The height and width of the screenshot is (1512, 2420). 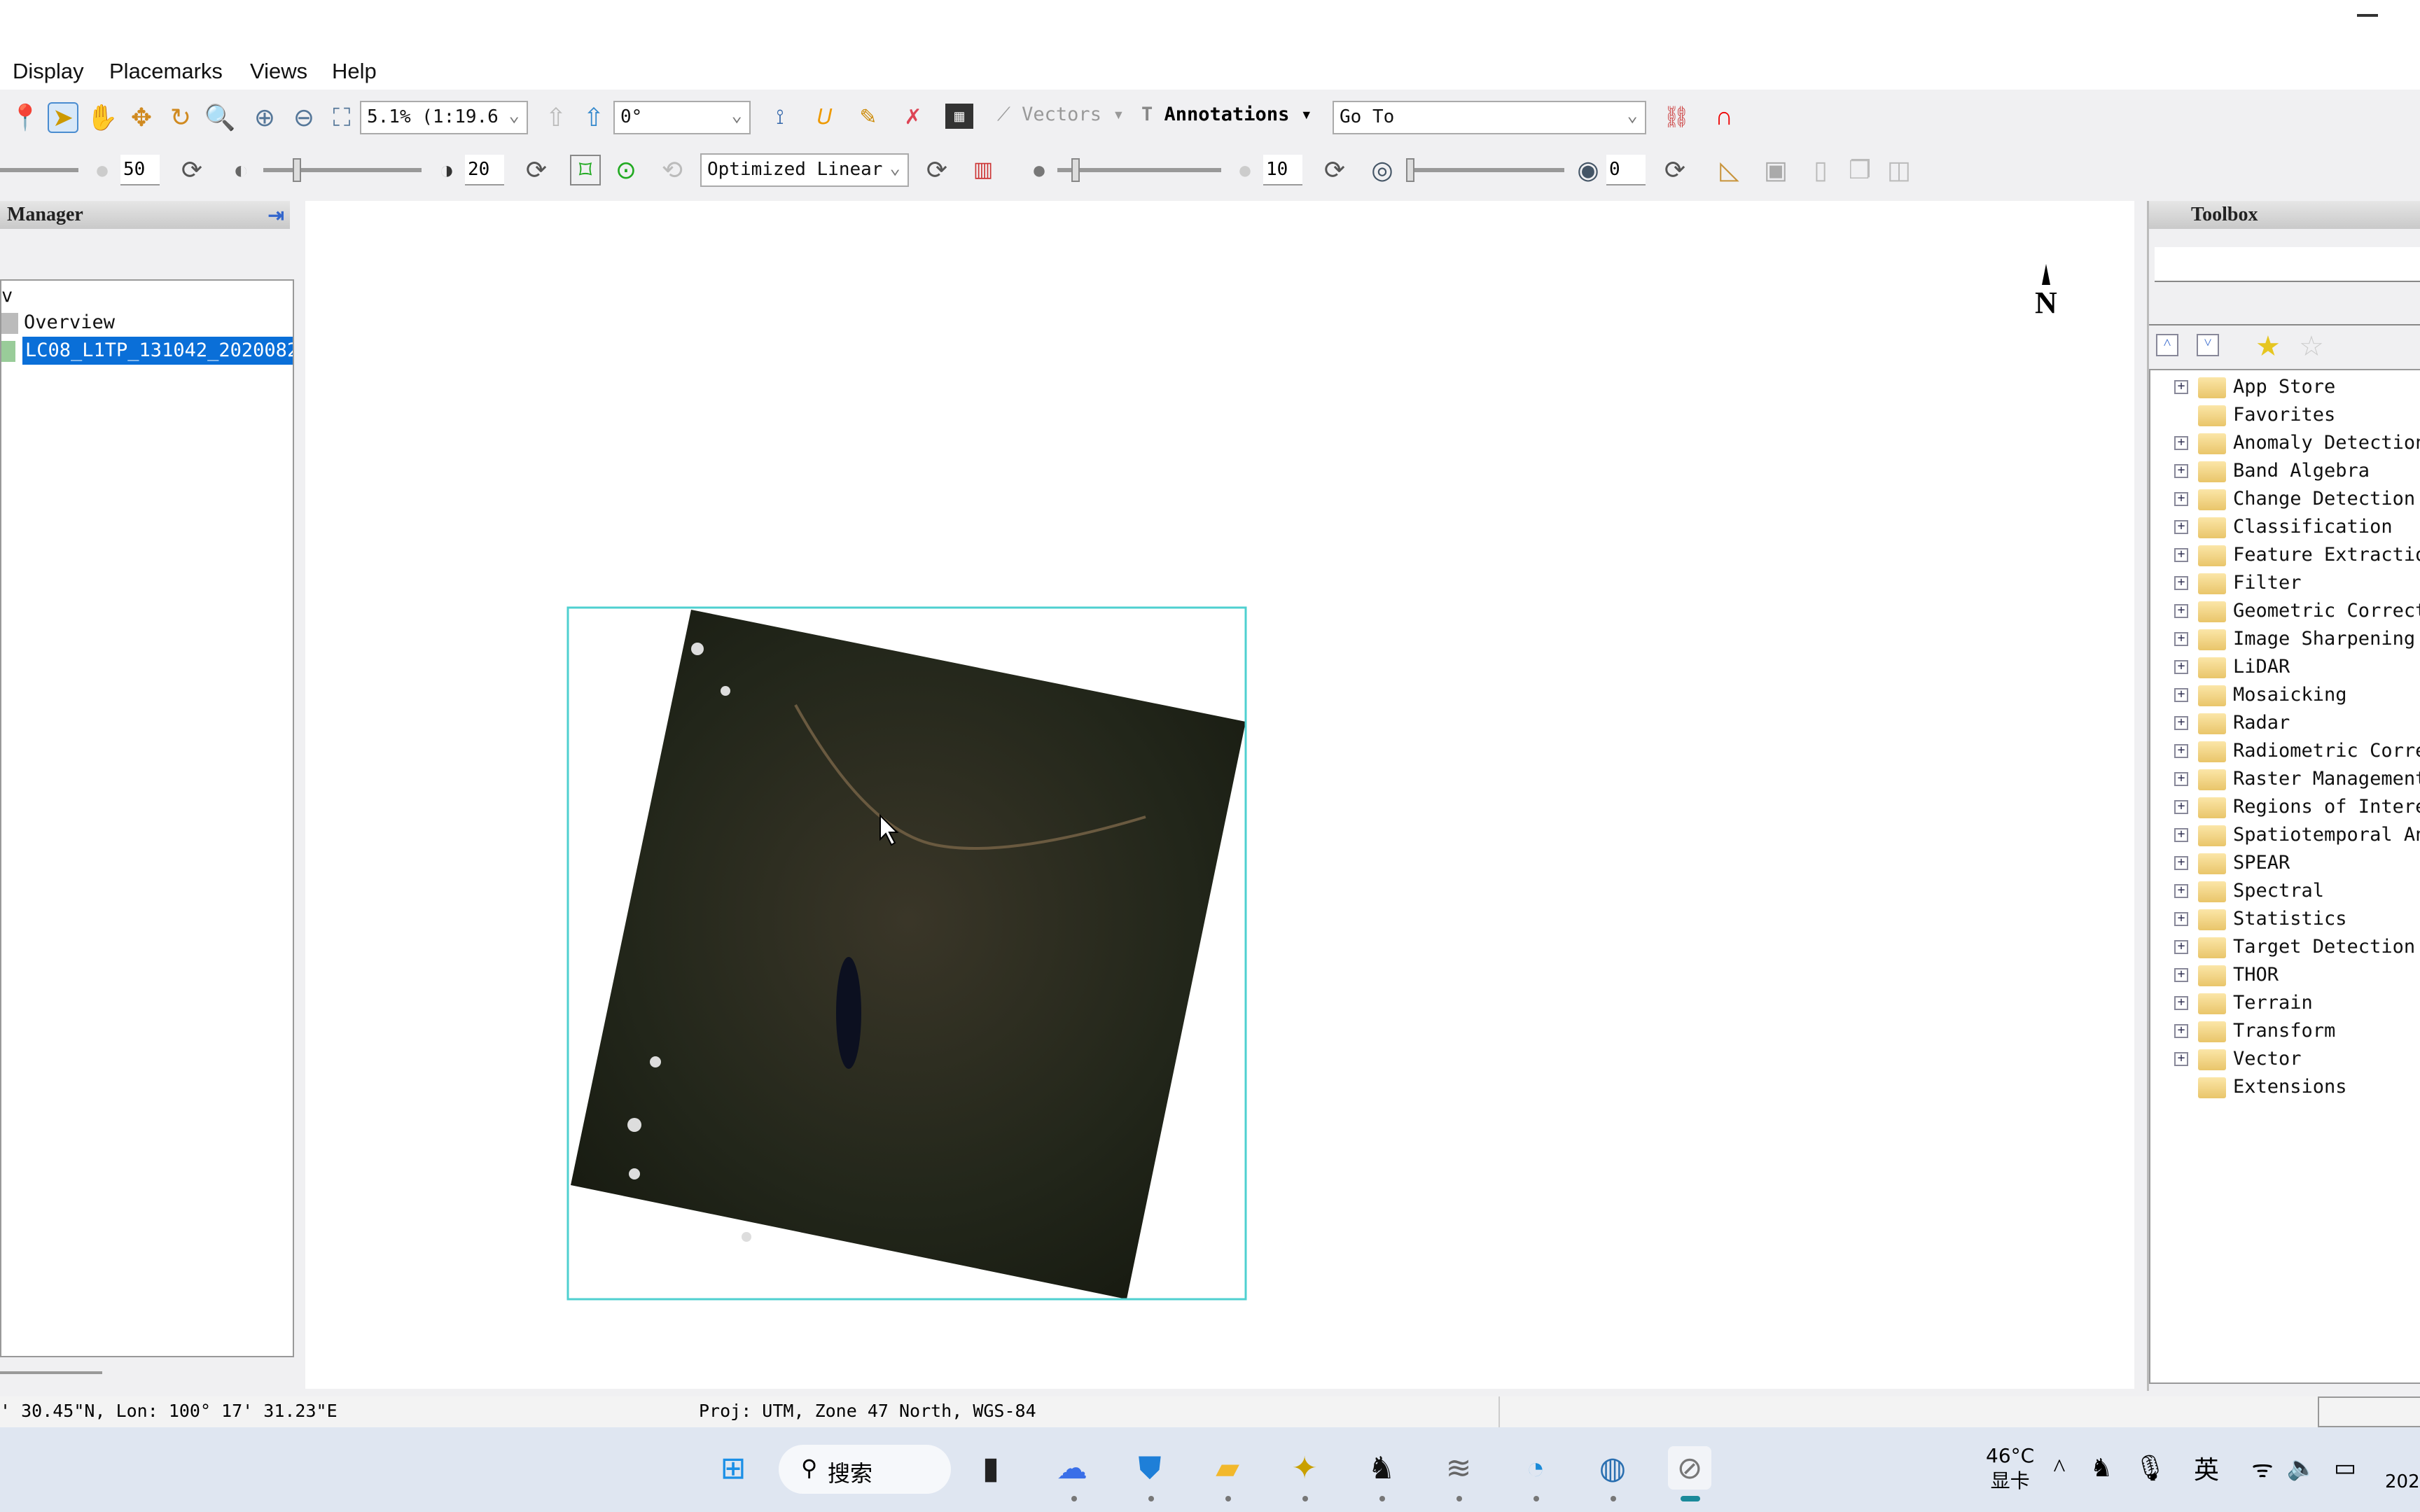 What do you see at coordinates (2285, 835) in the screenshot?
I see `toolbox-item: + Spatiotemporal Analysis` at bounding box center [2285, 835].